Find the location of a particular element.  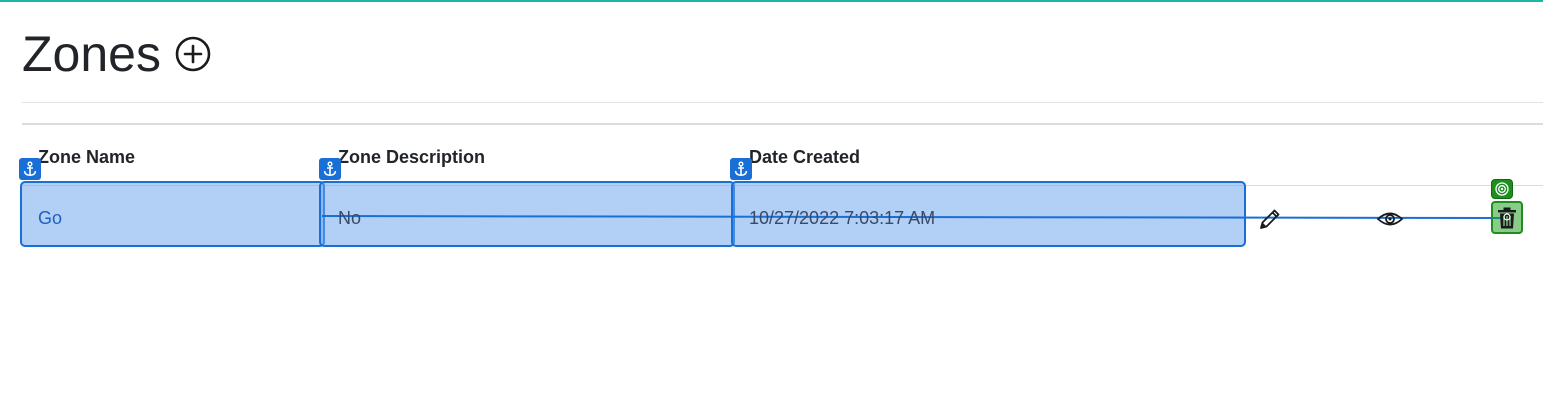

column-header-zone-description: Zone Description is located at coordinates (411, 157).